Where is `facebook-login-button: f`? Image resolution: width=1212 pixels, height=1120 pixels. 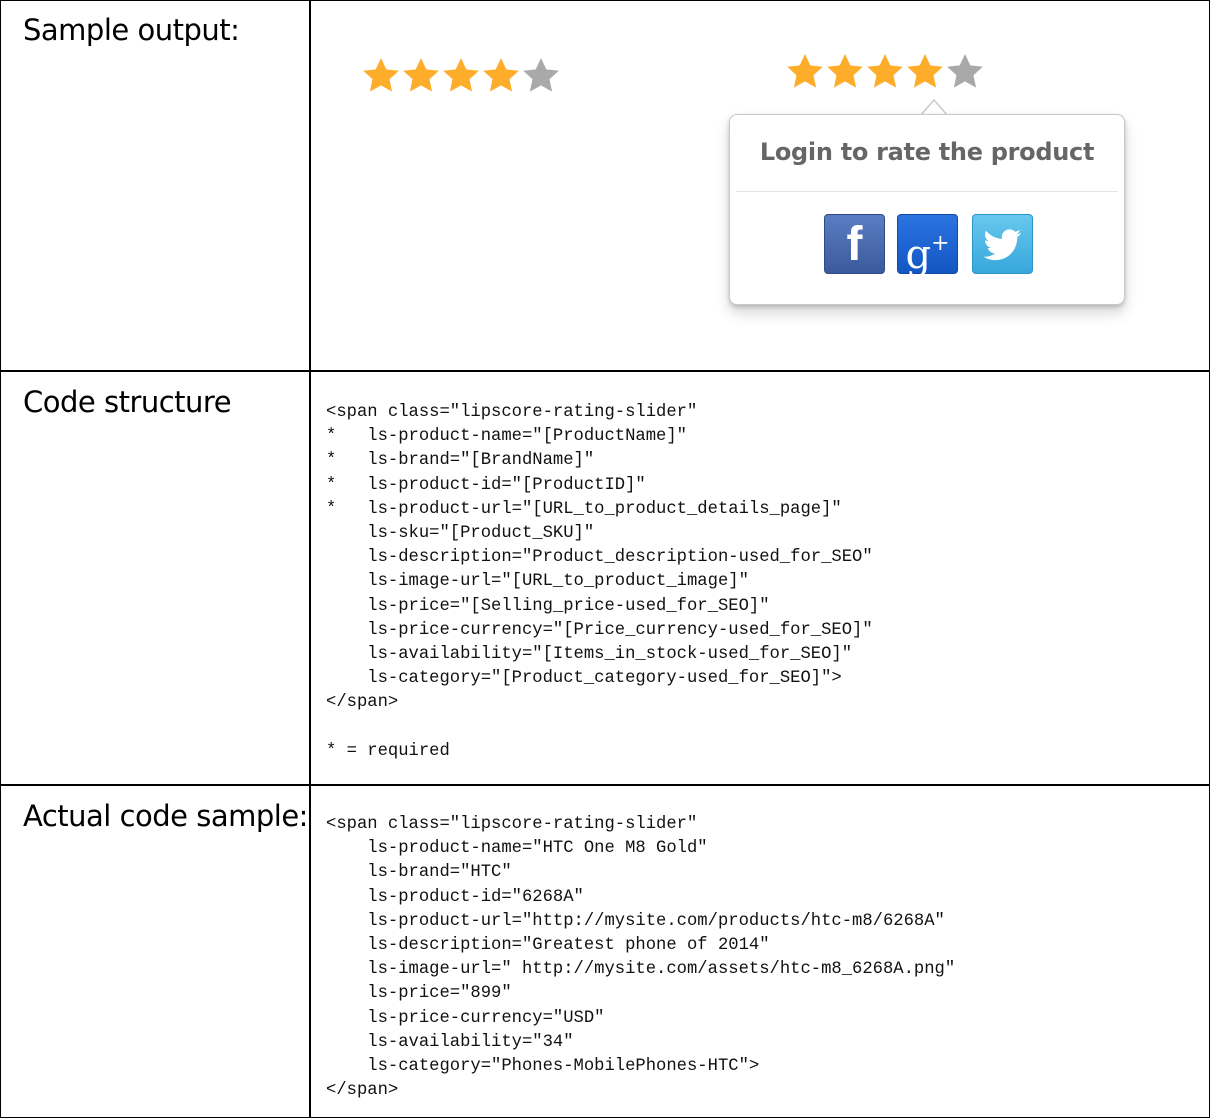 facebook-login-button: f is located at coordinates (854, 244).